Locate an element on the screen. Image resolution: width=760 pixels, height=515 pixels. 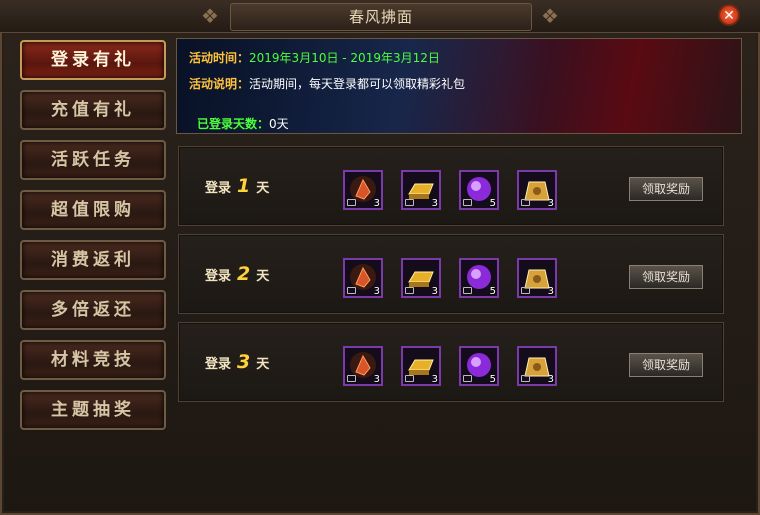
reward-row: 登录 2 天 3 3 5 3 领取奖励 is located at coordinates (451, 274).